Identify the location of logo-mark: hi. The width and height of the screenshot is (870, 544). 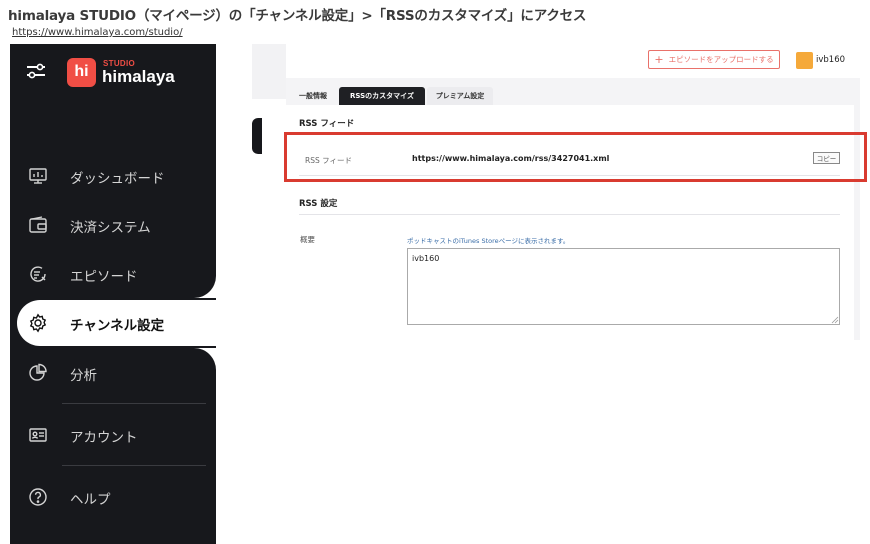
(81, 72).